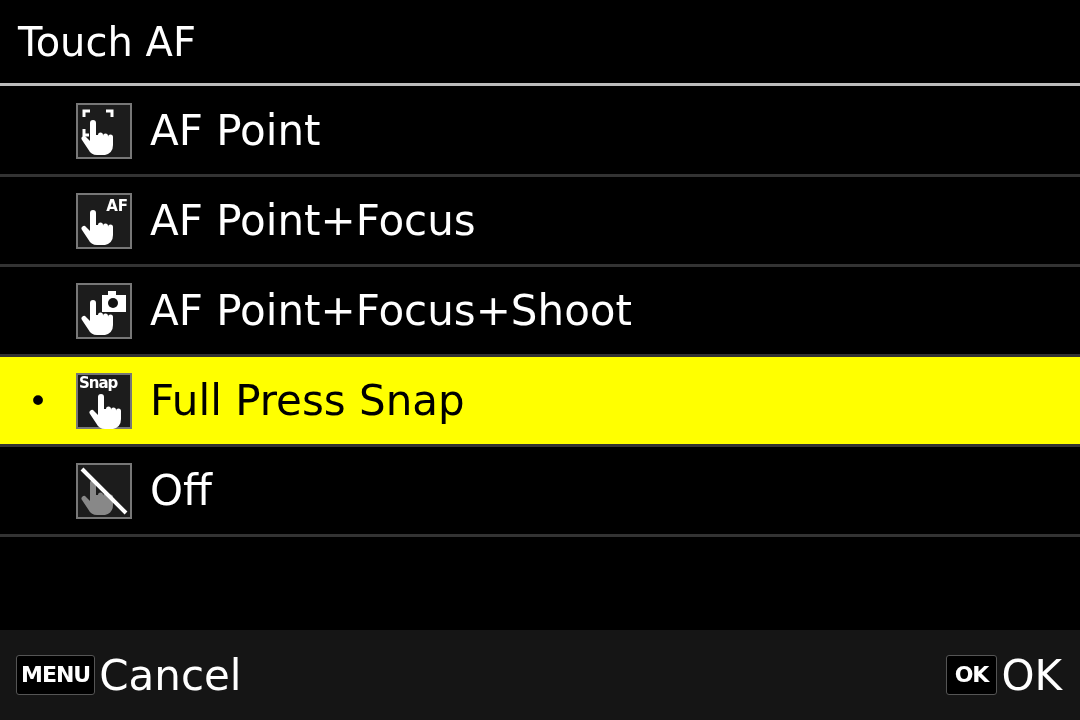 This screenshot has width=1080, height=720. Describe the element at coordinates (56, 675) in the screenshot. I see `menu-key-icon: MENU` at that location.